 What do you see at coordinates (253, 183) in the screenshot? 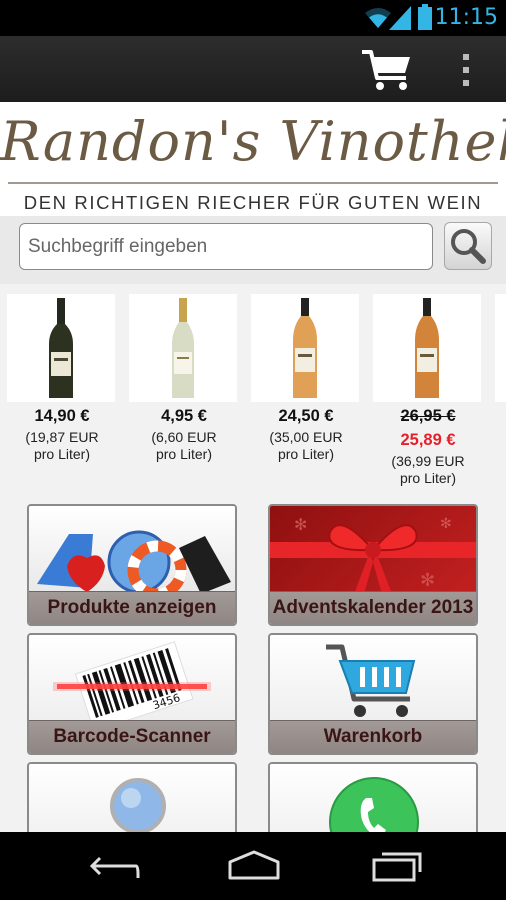
I see `logo-divider` at bounding box center [253, 183].